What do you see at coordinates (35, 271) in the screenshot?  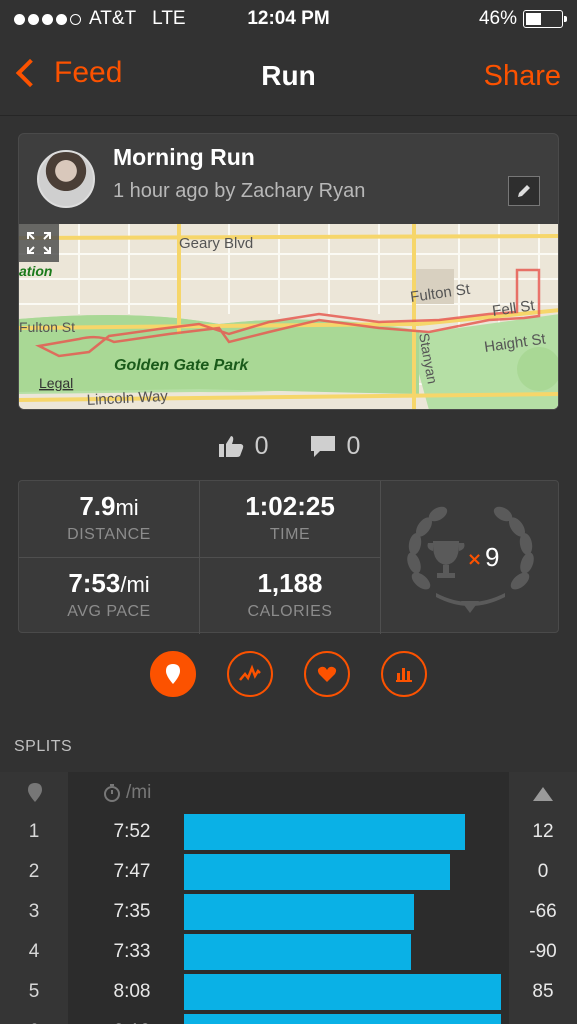 I see `map-label-ation: ation` at bounding box center [35, 271].